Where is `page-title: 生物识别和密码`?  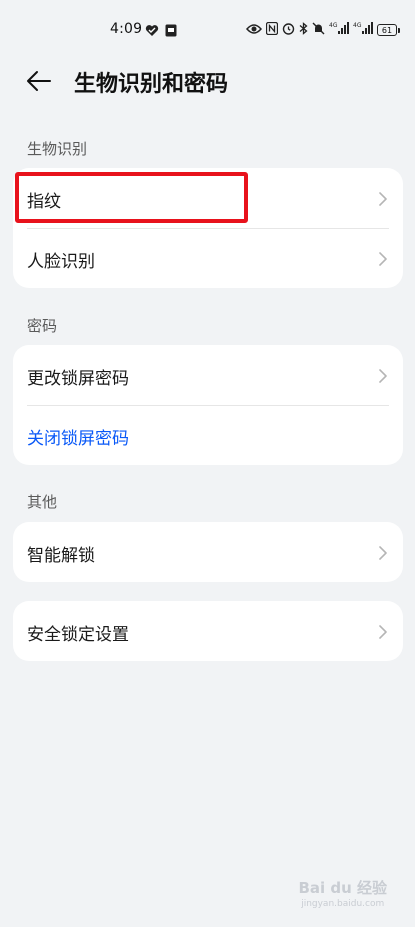 page-title: 生物识别和密码 is located at coordinates (151, 84).